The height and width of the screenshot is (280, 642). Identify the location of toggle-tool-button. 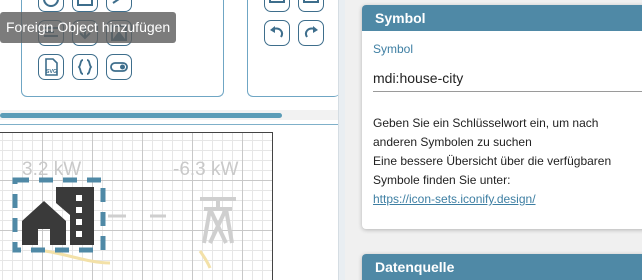
(119, 67).